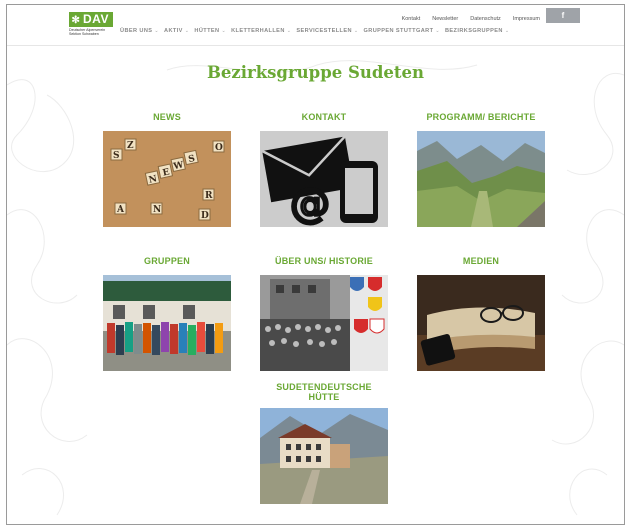 The image size is (630, 529). What do you see at coordinates (130, 146) in the screenshot?
I see `svg-text: Z` at bounding box center [130, 146].